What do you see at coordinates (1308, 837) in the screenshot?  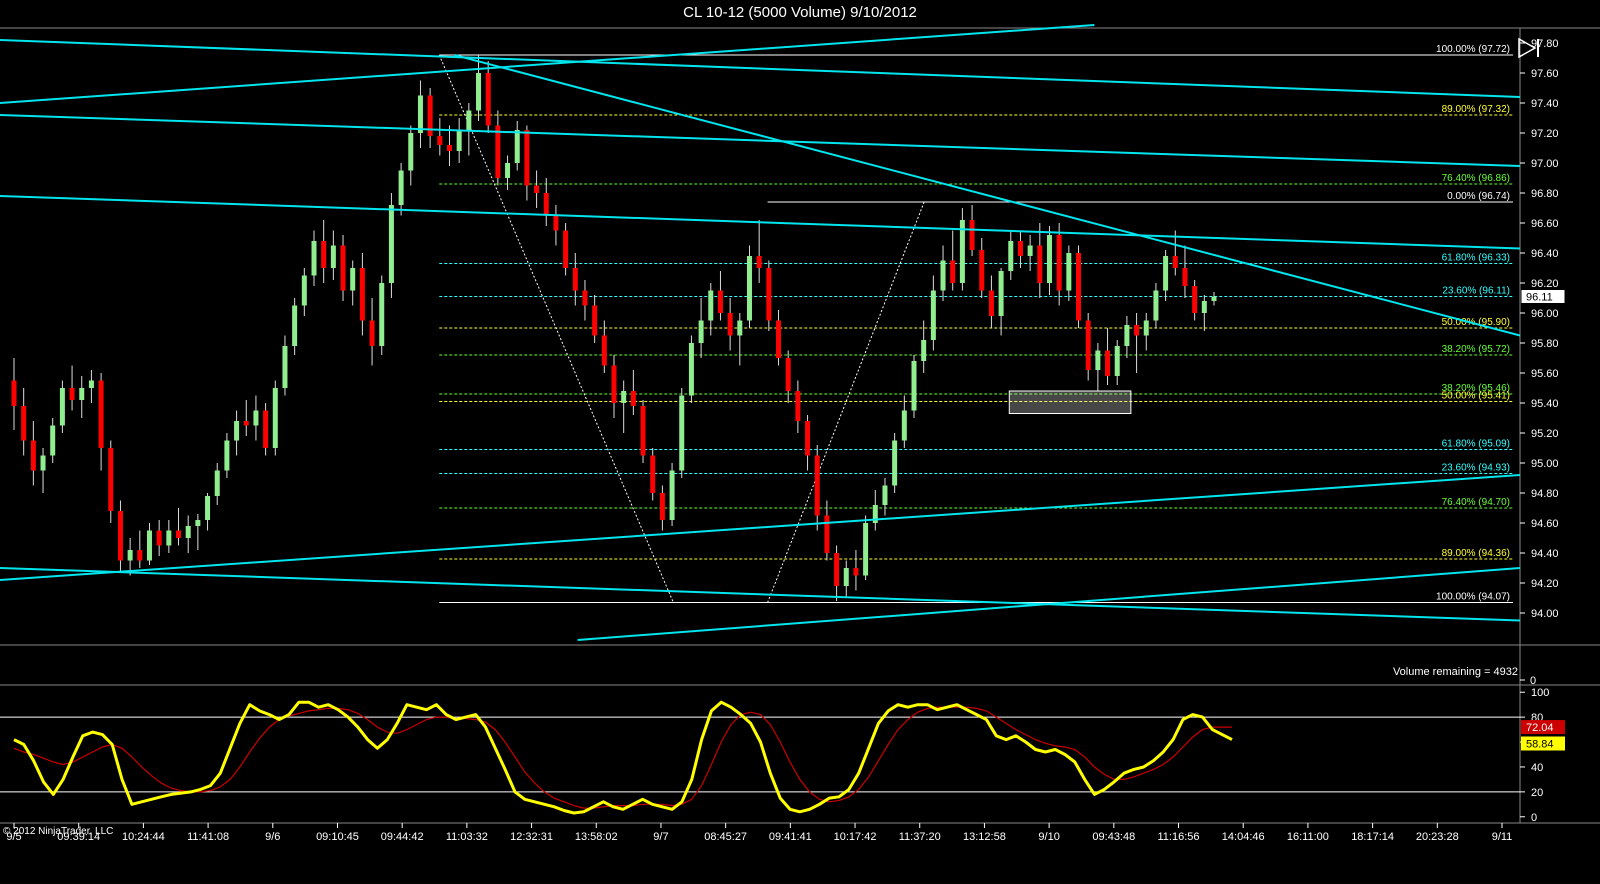 I see `x-tick-label: 16:11:00` at bounding box center [1308, 837].